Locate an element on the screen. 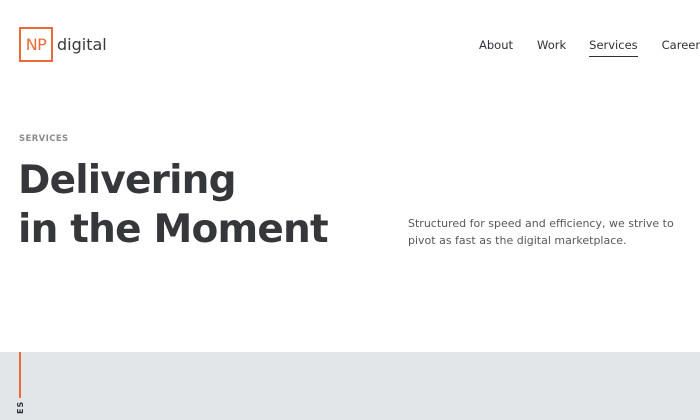 Image resolution: width=700 pixels, height=420 pixels. nav-about: About is located at coordinates (496, 47).